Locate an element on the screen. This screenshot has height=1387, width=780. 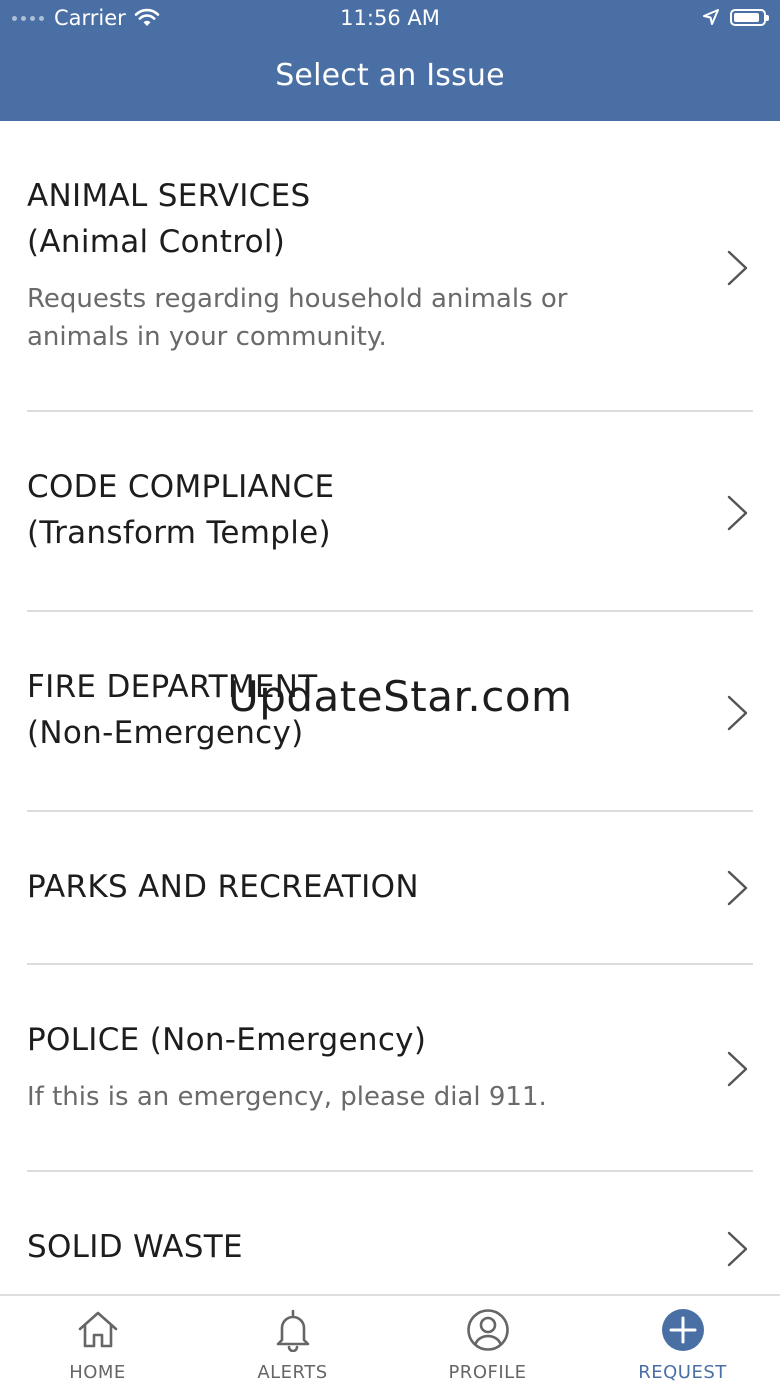
issue-title: ANIMAL SERVICES (Animal Control) is located at coordinates (169, 219).